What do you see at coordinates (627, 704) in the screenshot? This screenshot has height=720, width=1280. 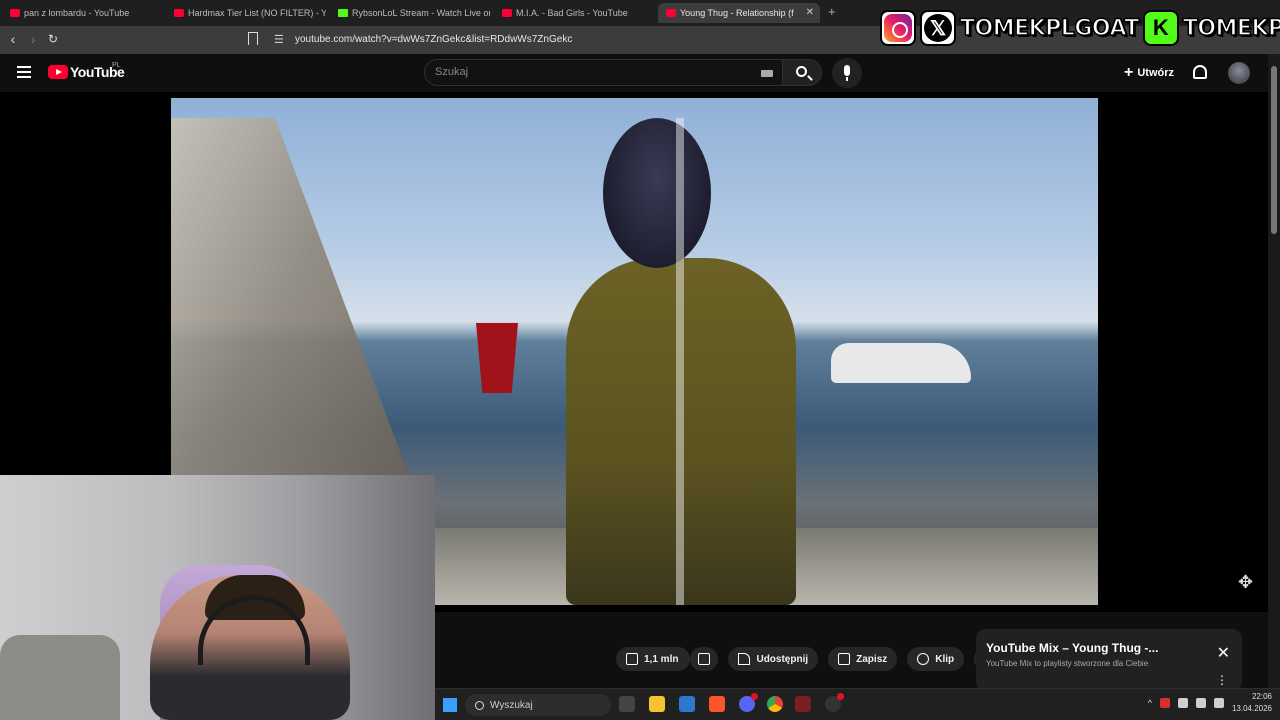 I see `task-view-icon` at bounding box center [627, 704].